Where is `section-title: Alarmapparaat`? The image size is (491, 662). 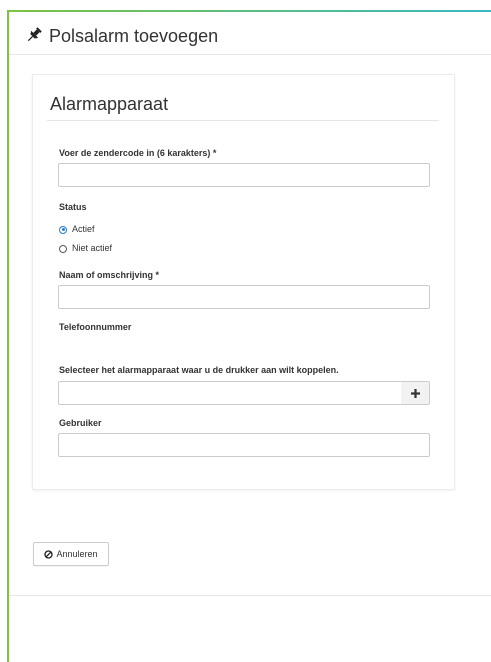
section-title: Alarmapparaat is located at coordinates (109, 104).